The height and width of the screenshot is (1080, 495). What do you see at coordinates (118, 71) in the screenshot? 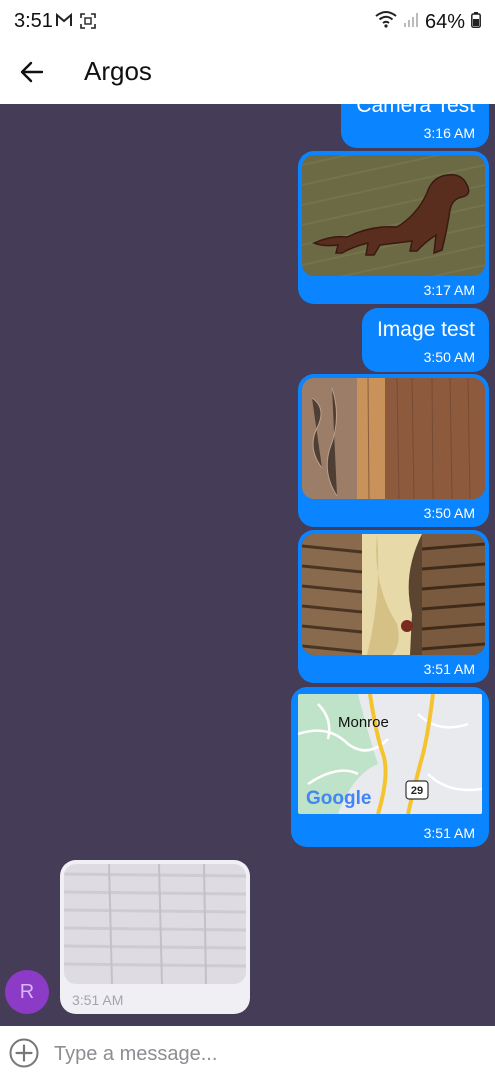
I see `page-title: Argos` at bounding box center [118, 71].